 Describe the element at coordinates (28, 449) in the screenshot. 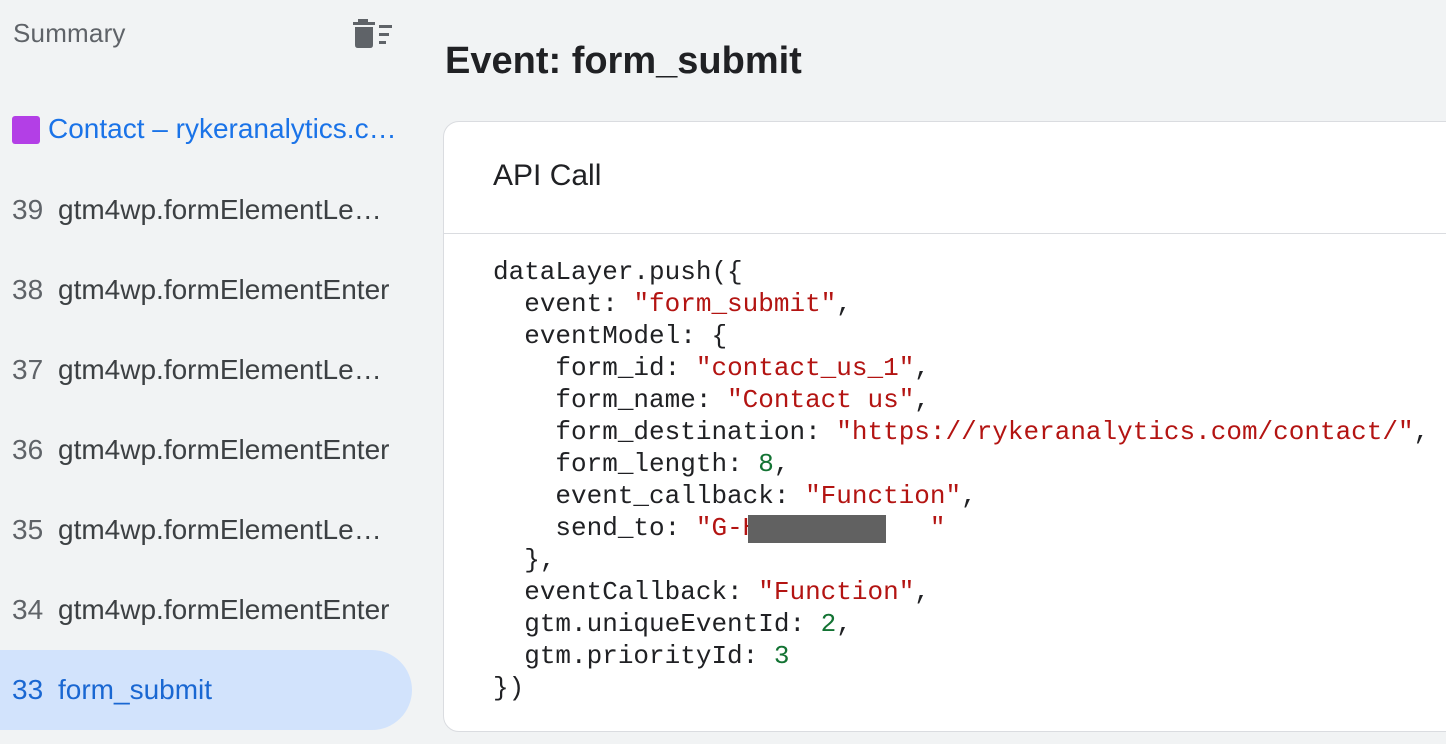

I see `event-number: 36` at that location.